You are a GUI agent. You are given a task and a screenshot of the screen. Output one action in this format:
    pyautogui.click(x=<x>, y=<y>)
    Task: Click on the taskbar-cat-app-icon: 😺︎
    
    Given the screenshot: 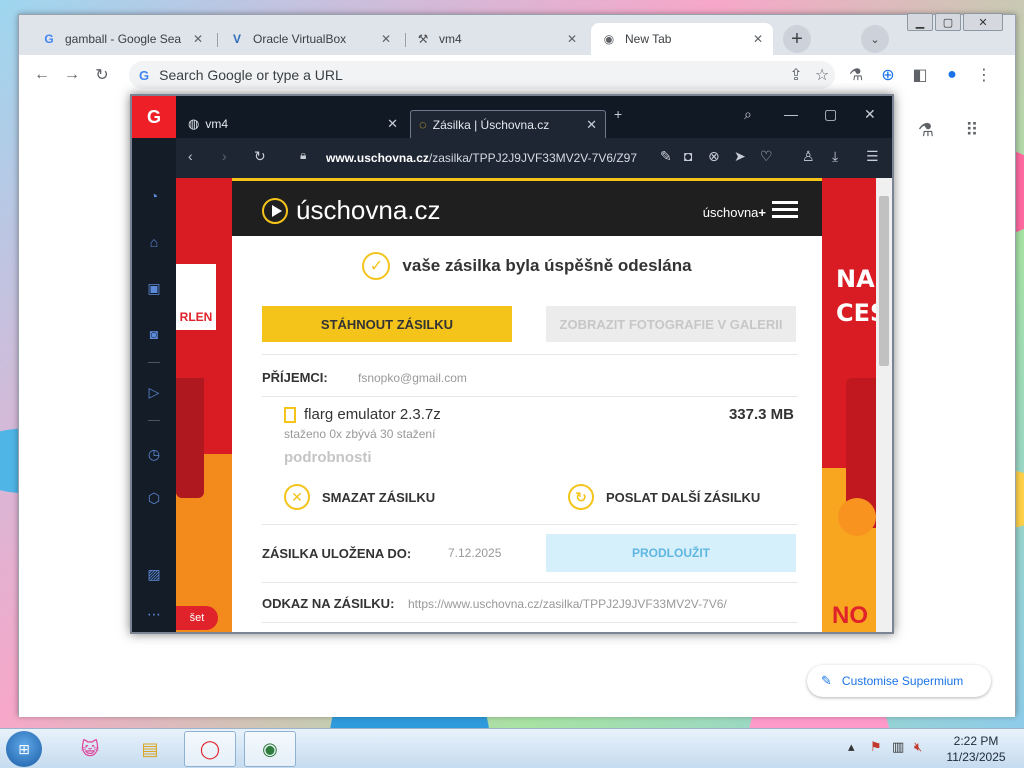 What is the action you would take?
    pyautogui.click(x=90, y=749)
    